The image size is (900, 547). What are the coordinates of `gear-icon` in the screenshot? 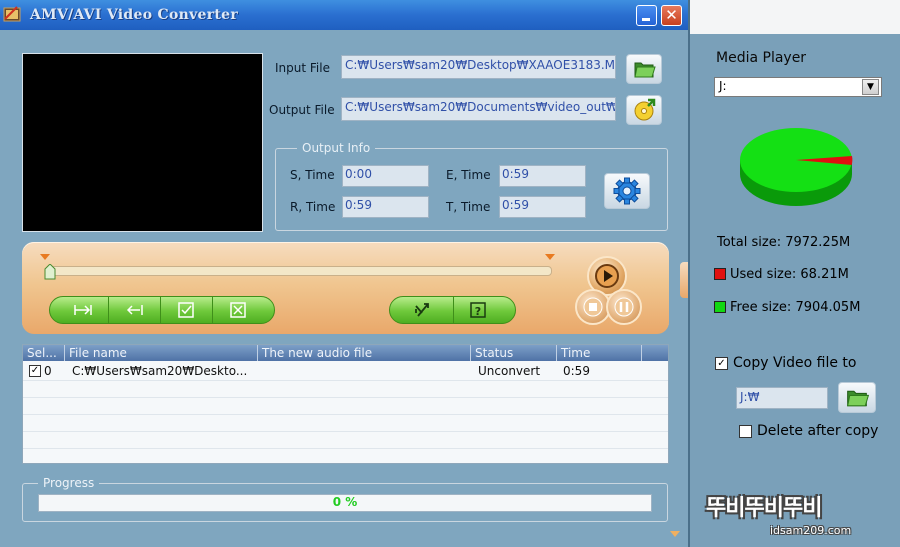 It's located at (627, 191).